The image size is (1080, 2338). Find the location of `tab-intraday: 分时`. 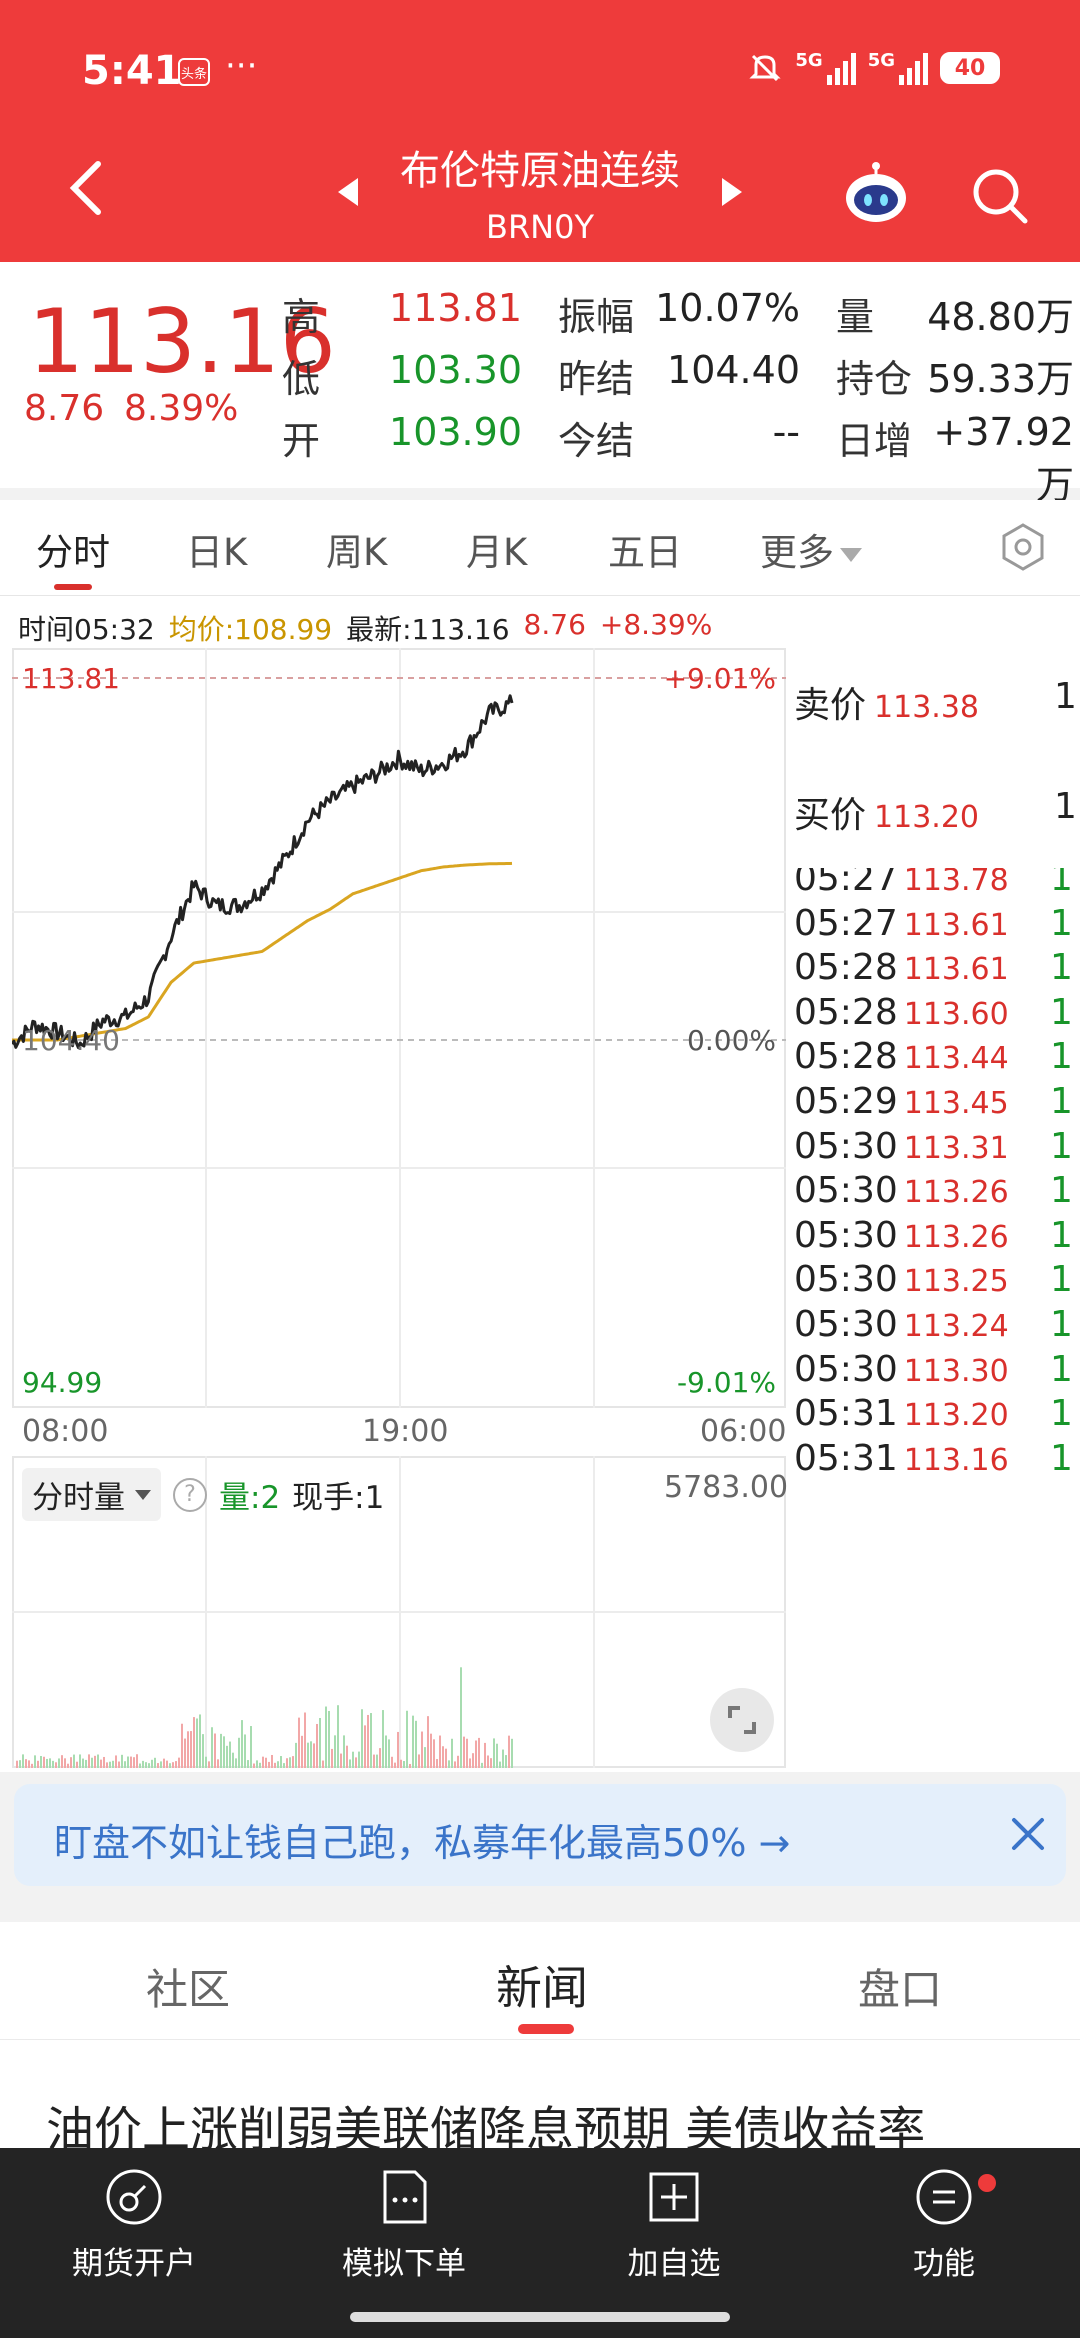

tab-intraday: 分时 is located at coordinates (73, 549).